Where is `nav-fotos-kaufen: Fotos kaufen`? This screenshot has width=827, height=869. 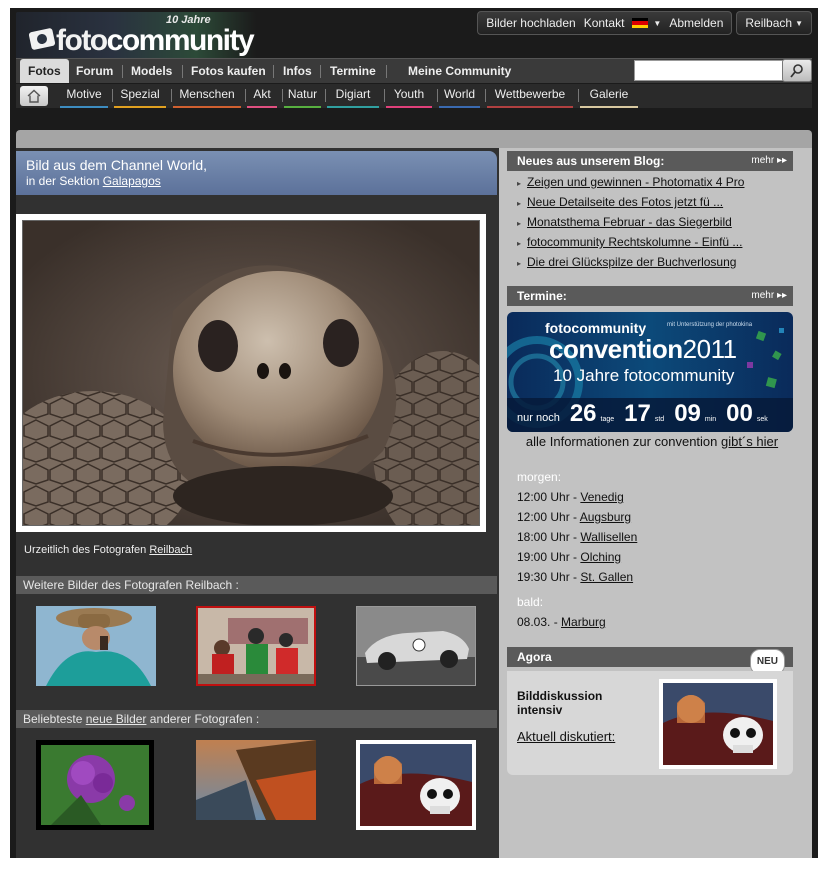 nav-fotos-kaufen: Fotos kaufen is located at coordinates (228, 71).